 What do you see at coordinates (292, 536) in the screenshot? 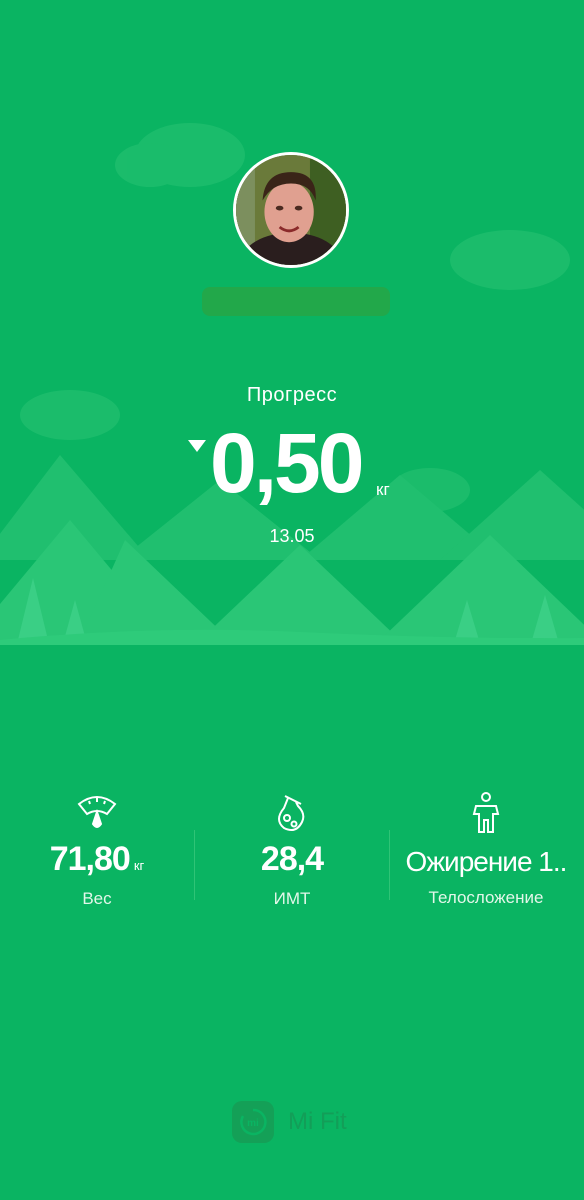
I see `progress-date: 13.05` at bounding box center [292, 536].